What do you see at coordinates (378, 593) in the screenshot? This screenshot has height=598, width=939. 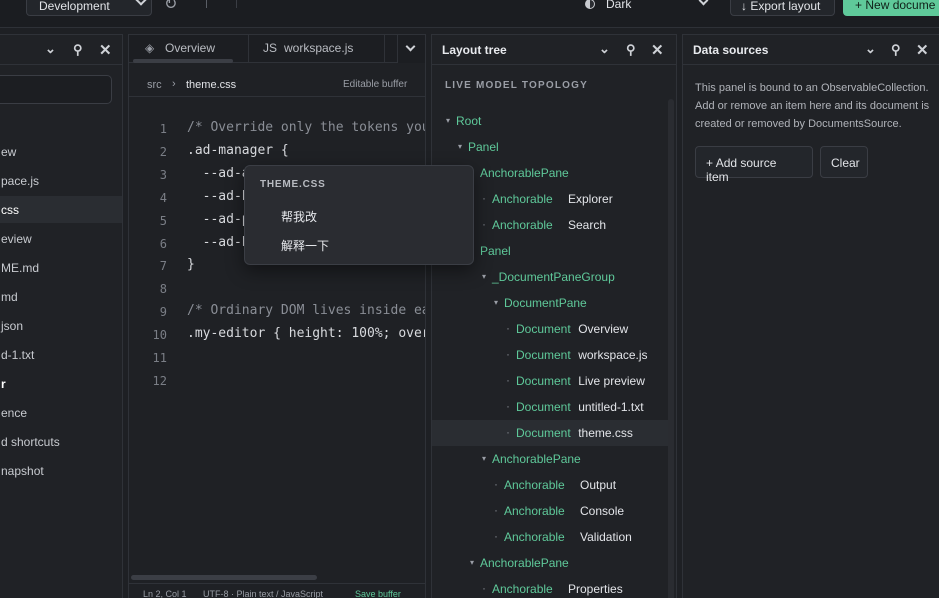 I see `save-buffer-button: Save buffer` at bounding box center [378, 593].